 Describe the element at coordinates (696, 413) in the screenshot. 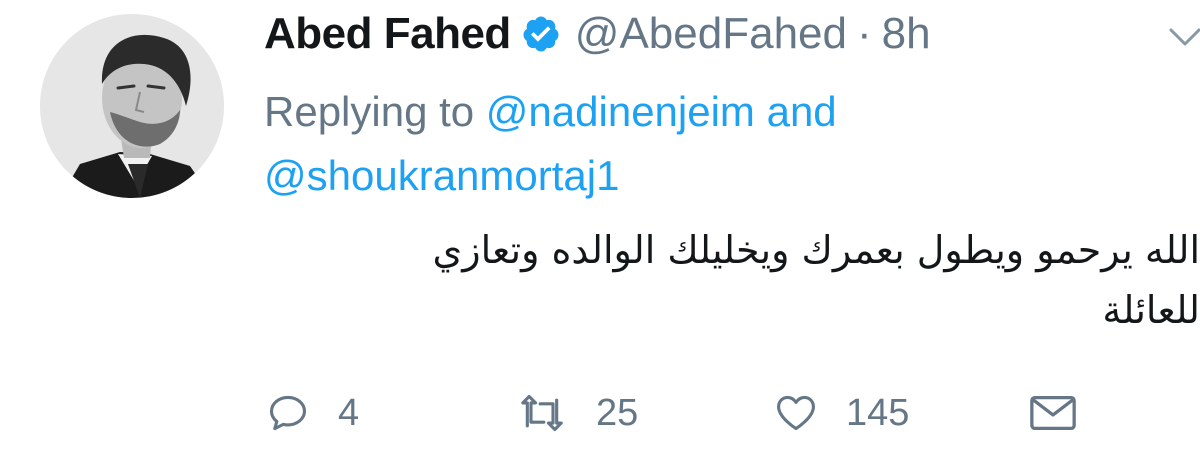

I see `tweet-actions: 4 25 145` at that location.